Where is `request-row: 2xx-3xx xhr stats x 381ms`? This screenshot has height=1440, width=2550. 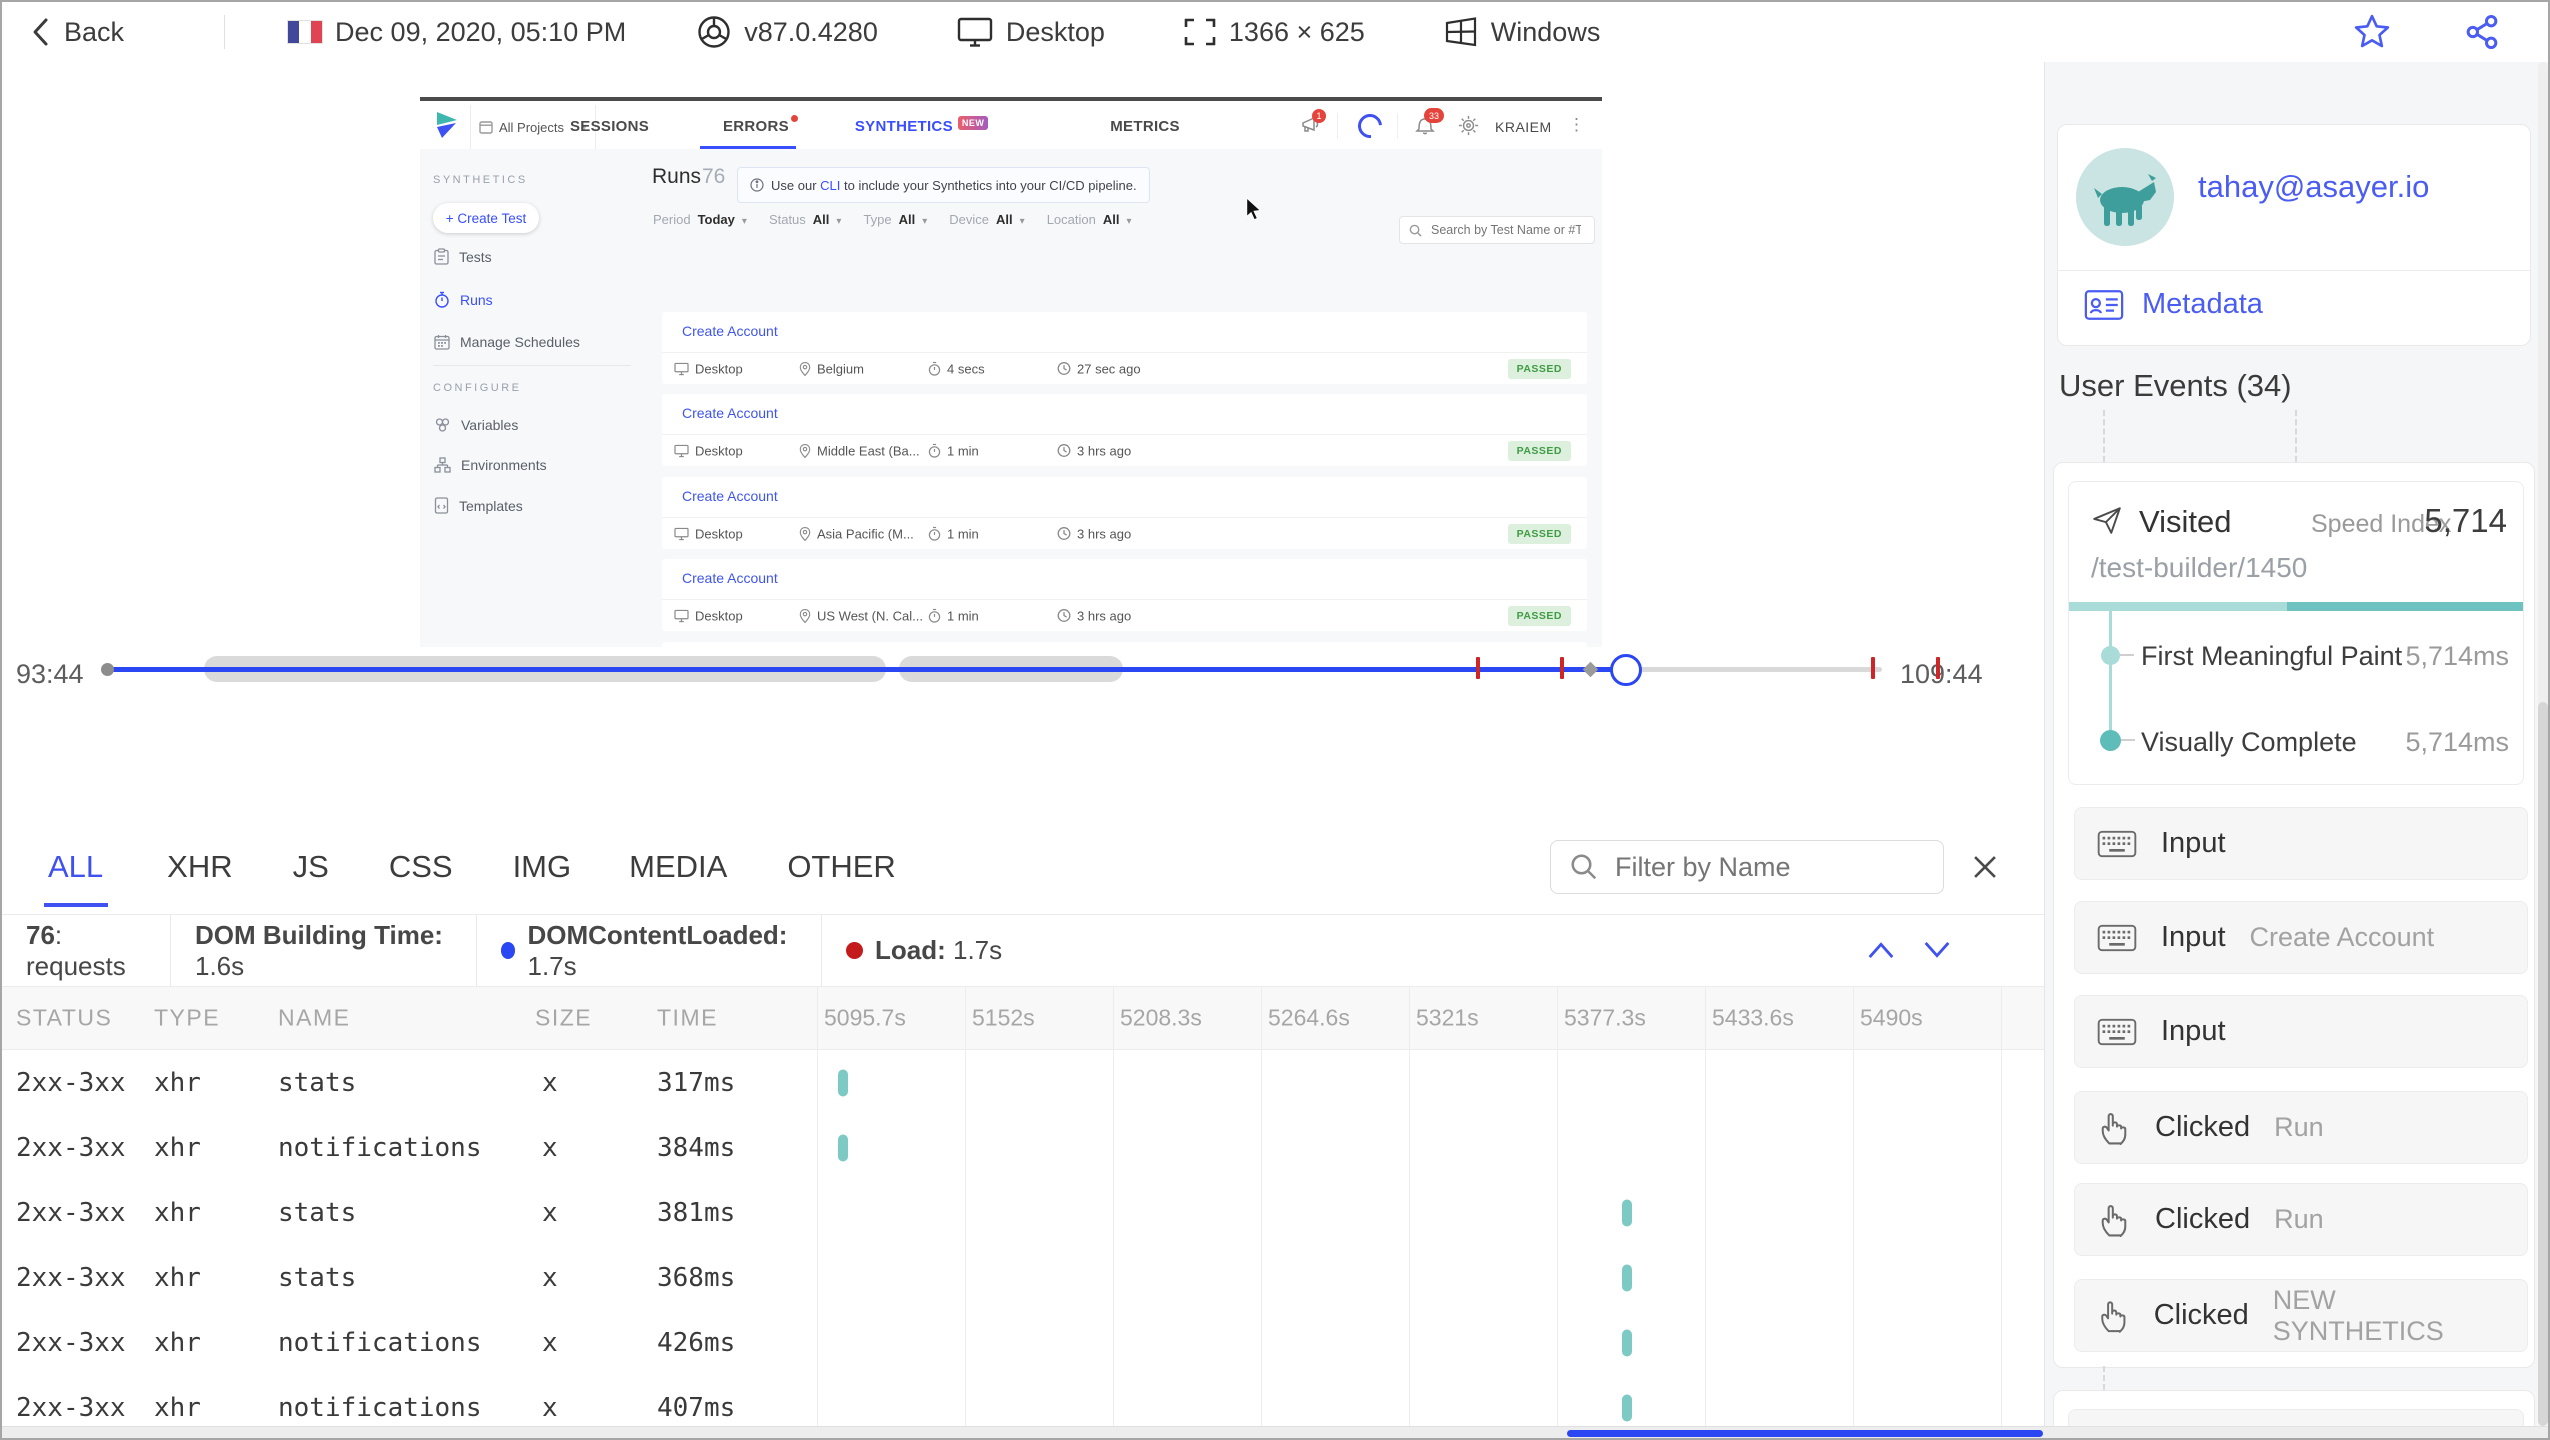 request-row: 2xx-3xx xhr stats x 381ms is located at coordinates (1023, 1212).